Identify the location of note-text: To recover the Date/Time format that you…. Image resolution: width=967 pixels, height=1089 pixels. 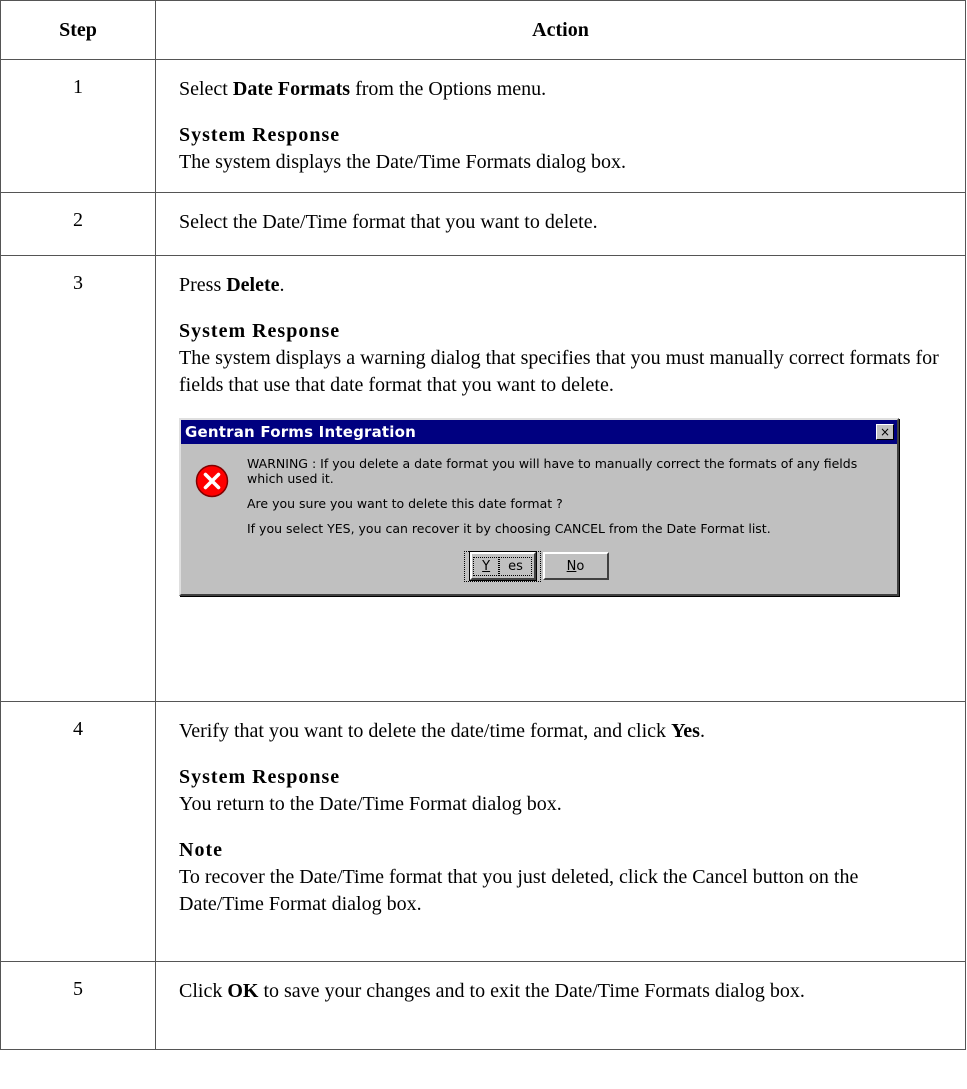
(519, 890).